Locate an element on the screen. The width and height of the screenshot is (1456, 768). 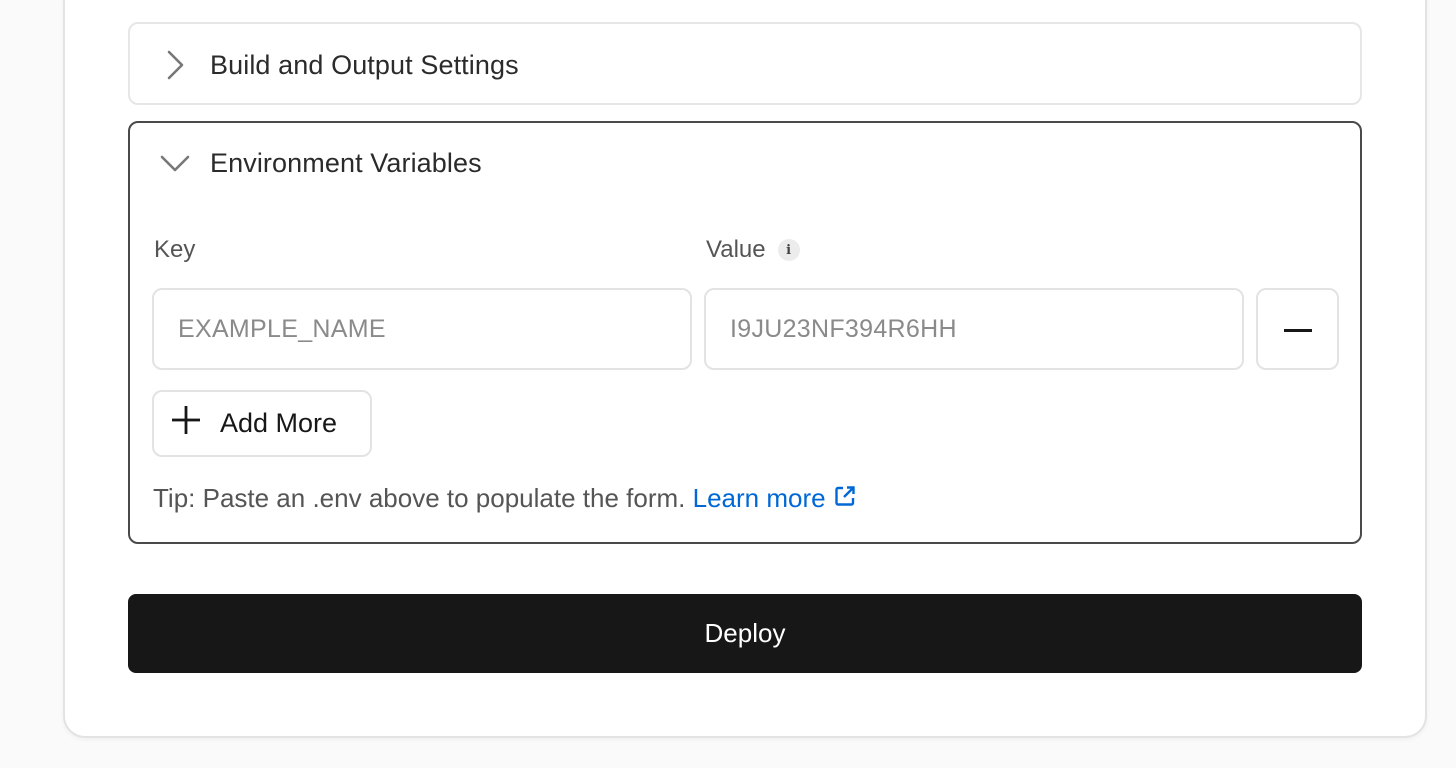
key-input-placeholder: EXAMPLE_NAME is located at coordinates (282, 328).